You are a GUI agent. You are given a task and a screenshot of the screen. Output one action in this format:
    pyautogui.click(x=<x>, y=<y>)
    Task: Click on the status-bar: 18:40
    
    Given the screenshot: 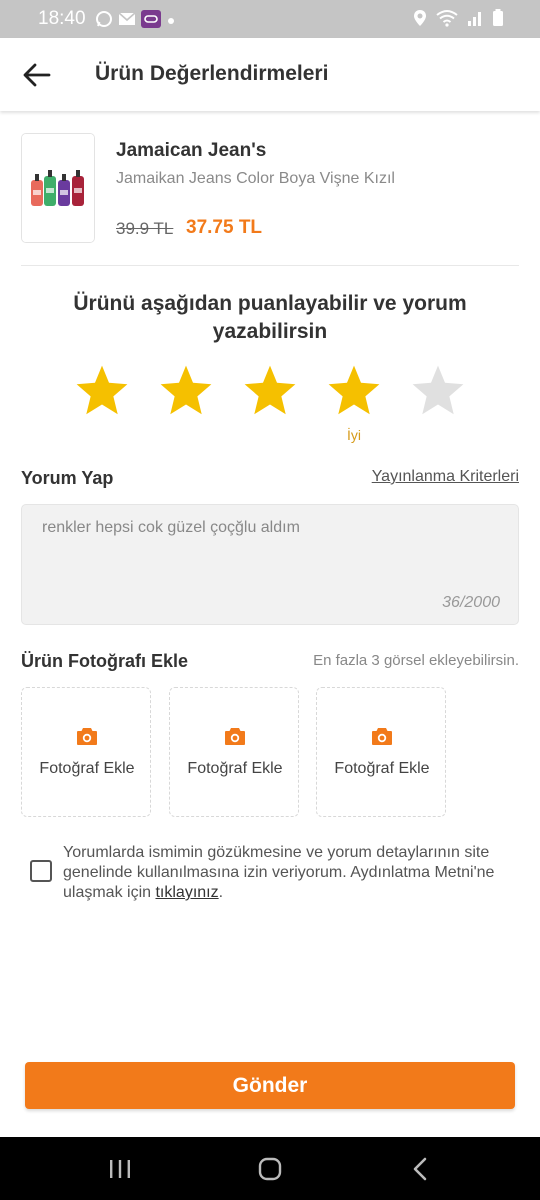 What is the action you would take?
    pyautogui.click(x=270, y=19)
    